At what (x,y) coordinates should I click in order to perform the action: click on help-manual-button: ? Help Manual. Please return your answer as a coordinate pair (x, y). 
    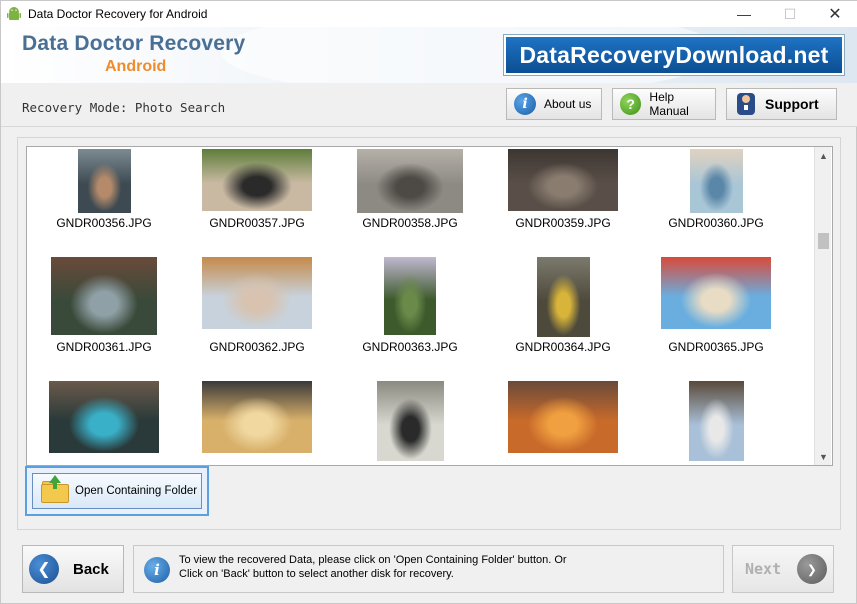
    Looking at the image, I should click on (664, 104).